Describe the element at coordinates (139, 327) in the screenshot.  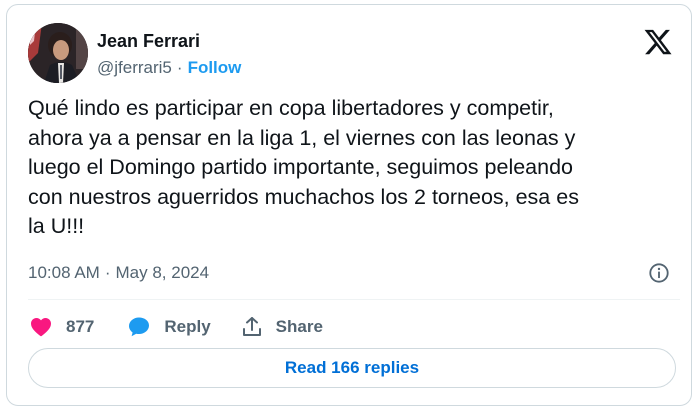
I see `speech-bubble-icon` at that location.